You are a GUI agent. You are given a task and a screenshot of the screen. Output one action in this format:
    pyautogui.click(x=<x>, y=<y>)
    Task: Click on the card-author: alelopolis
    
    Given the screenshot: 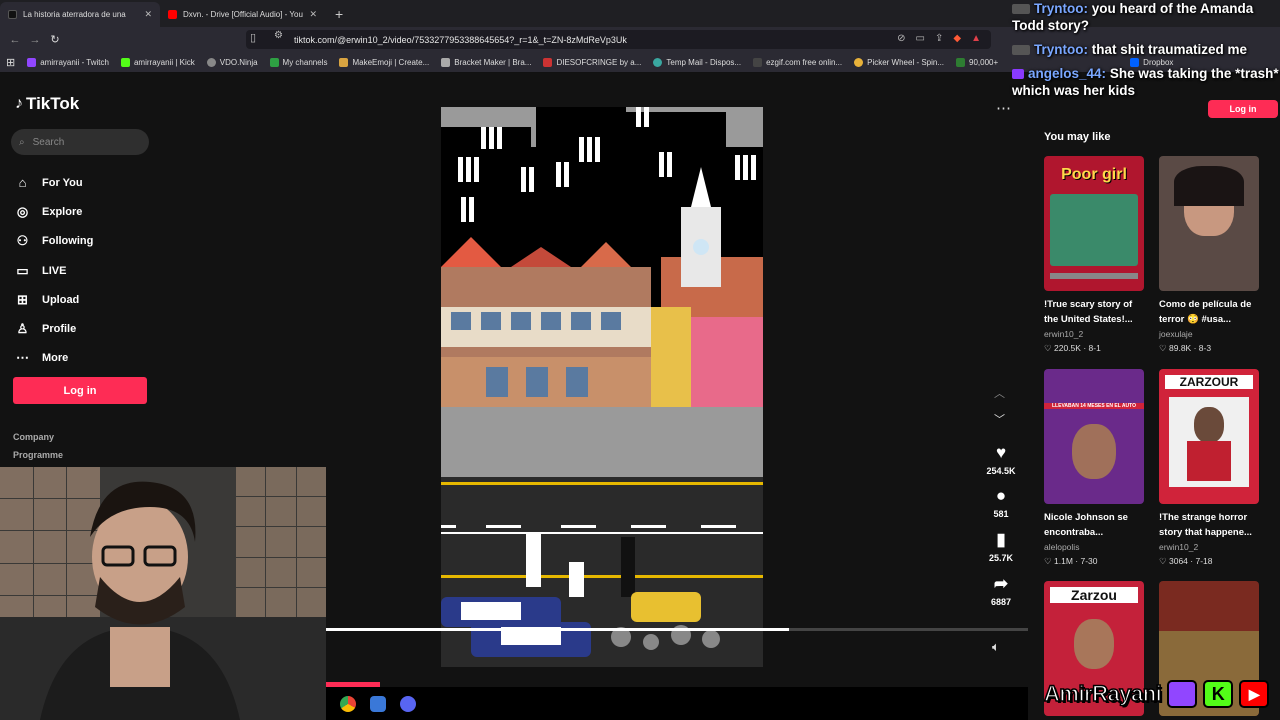 What is the action you would take?
    pyautogui.click(x=1094, y=547)
    